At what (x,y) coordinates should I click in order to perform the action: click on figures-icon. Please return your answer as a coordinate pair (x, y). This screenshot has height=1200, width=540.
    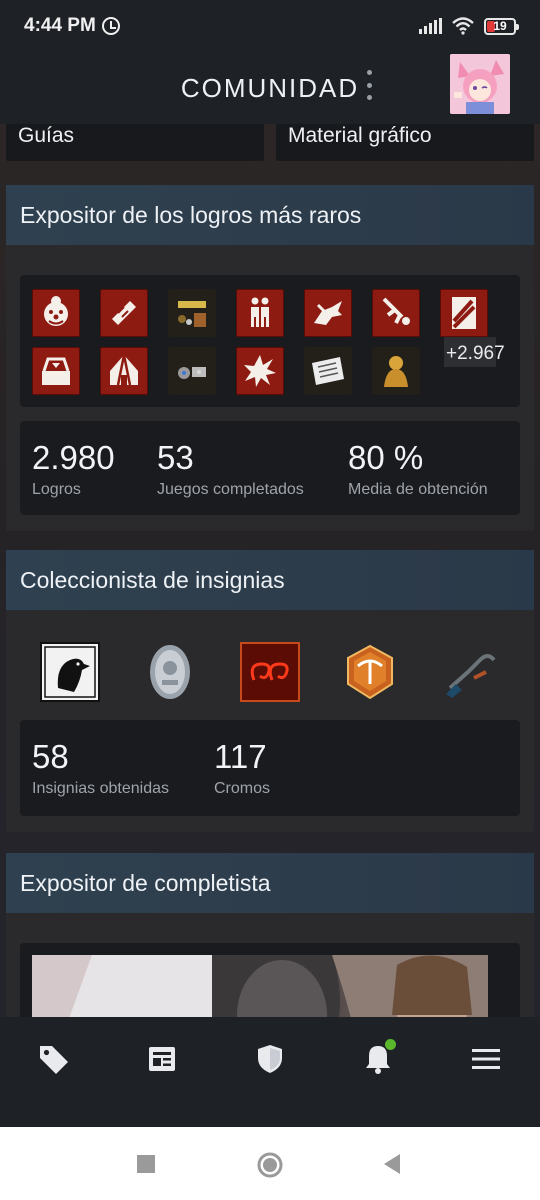
    Looking at the image, I should click on (260, 313).